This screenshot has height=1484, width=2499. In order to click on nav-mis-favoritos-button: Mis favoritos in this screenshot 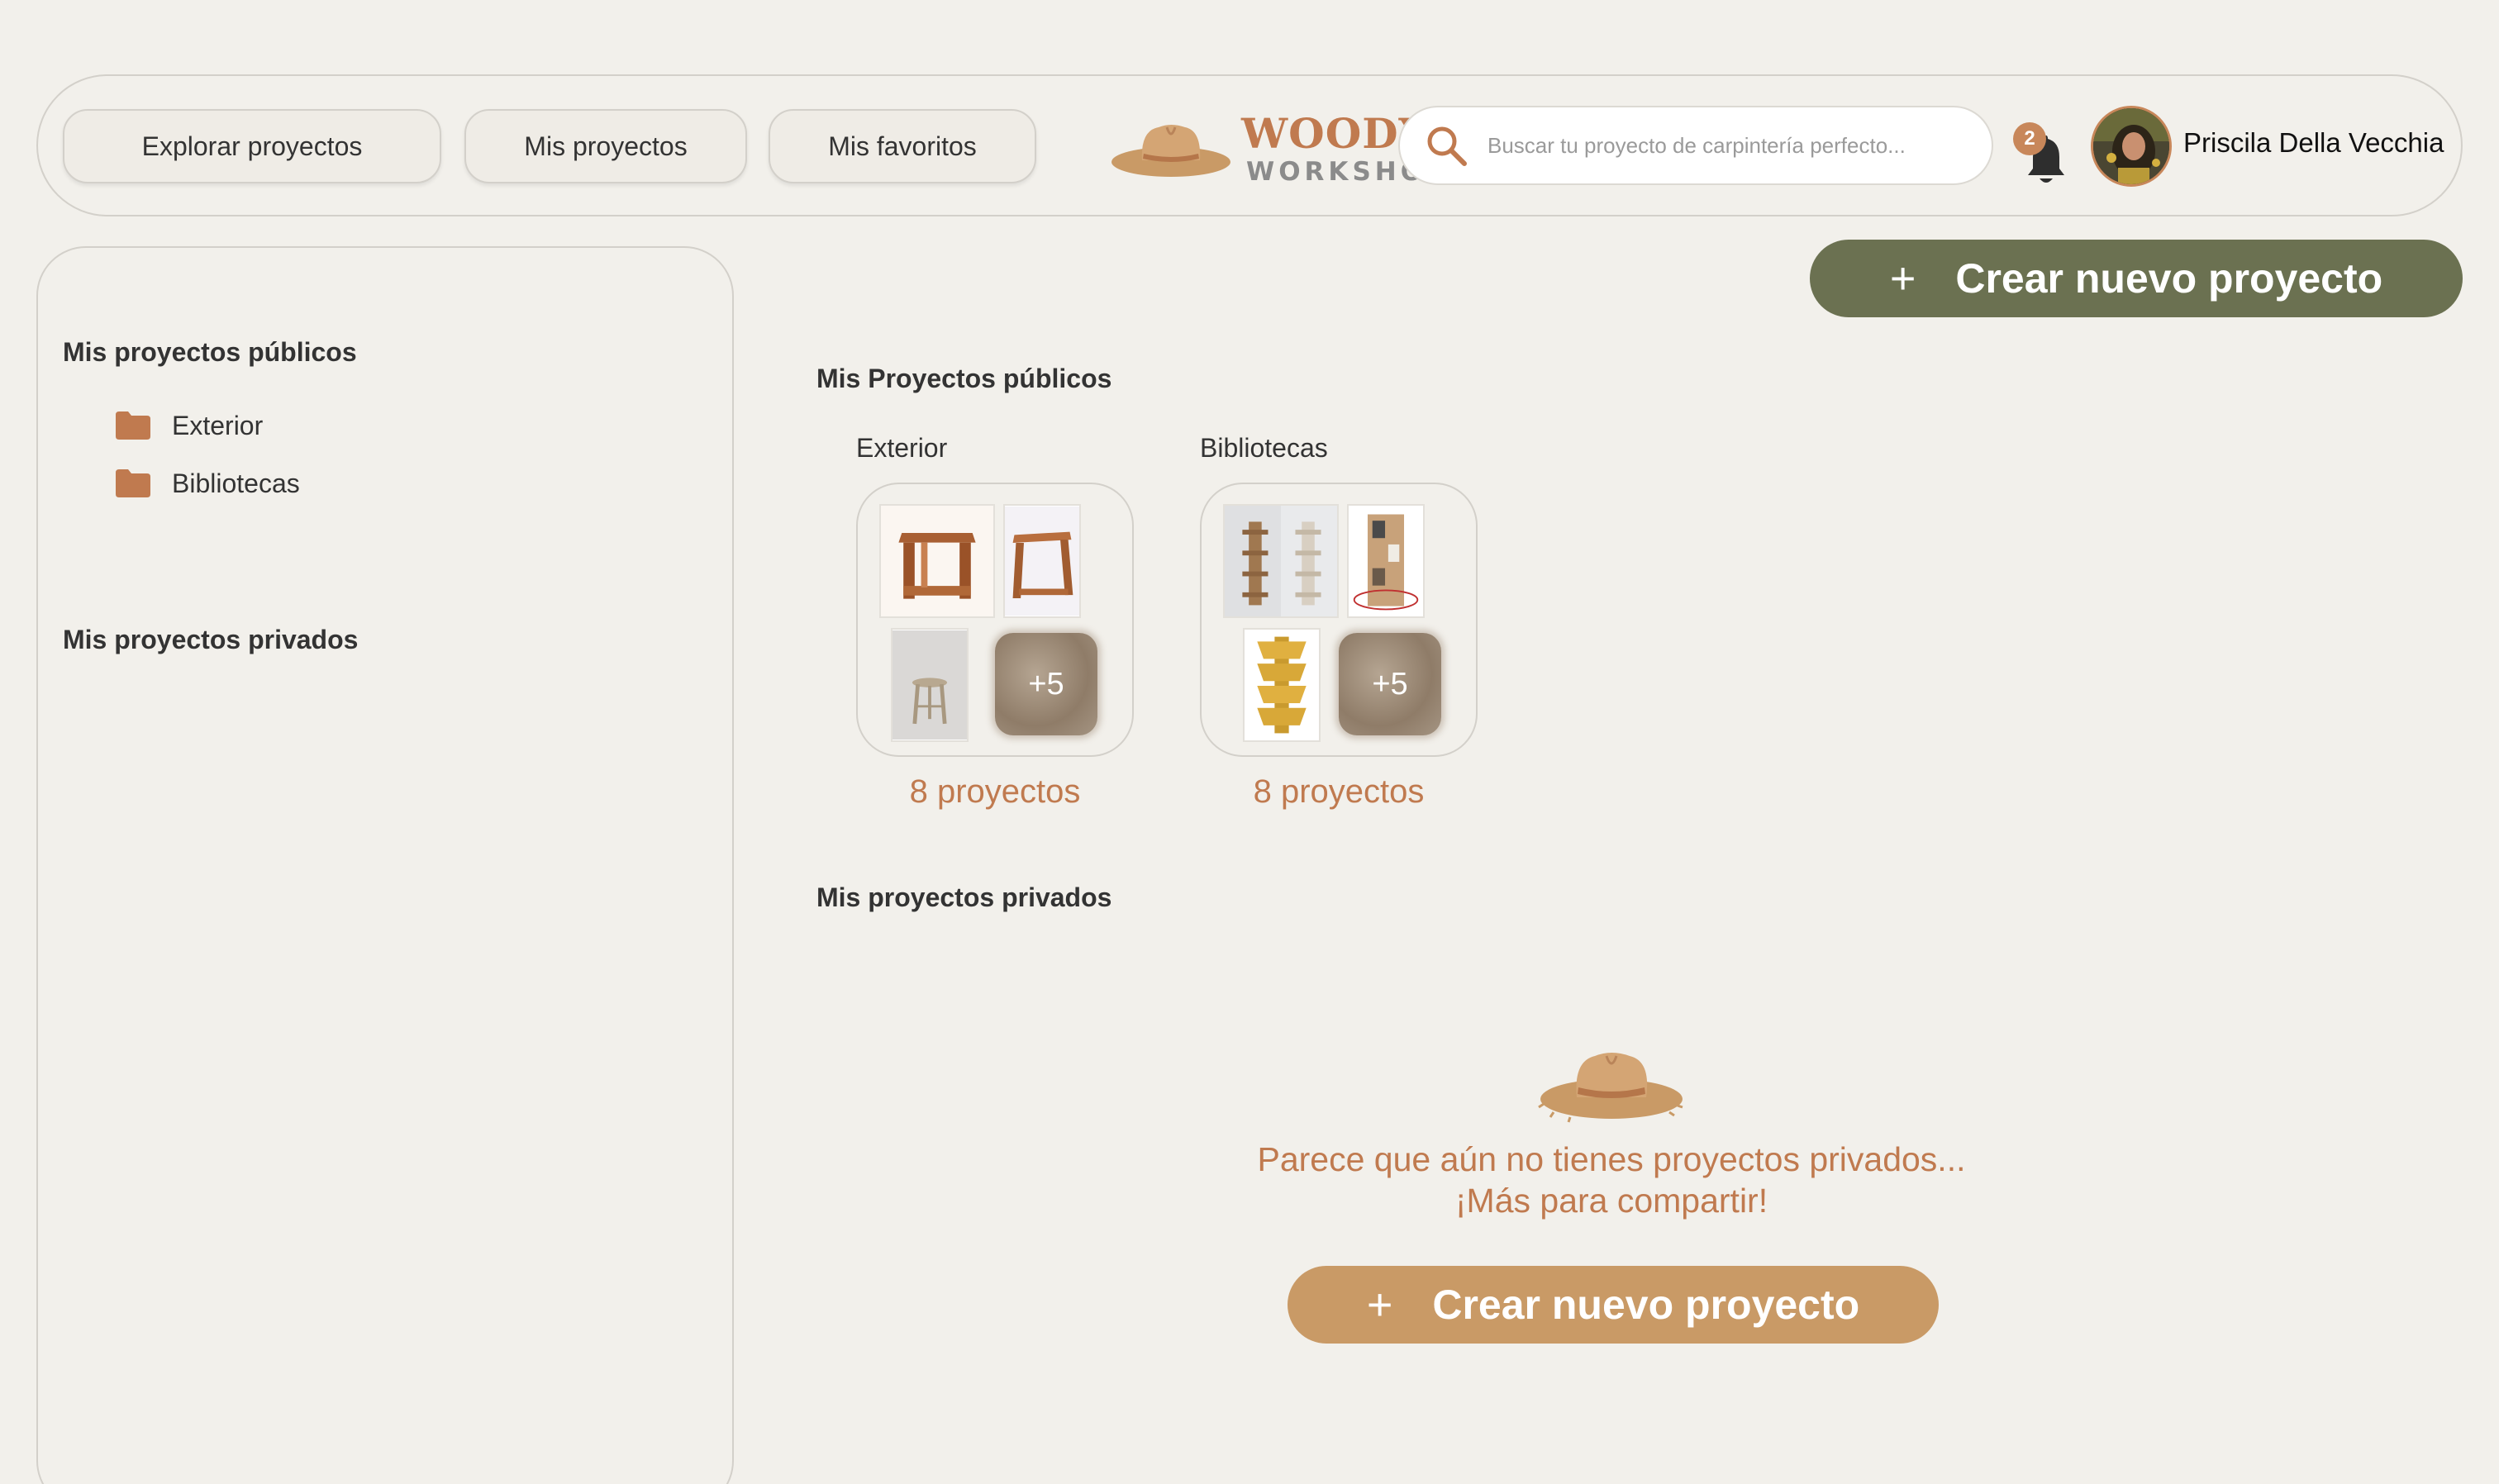, I will do `click(902, 146)`.